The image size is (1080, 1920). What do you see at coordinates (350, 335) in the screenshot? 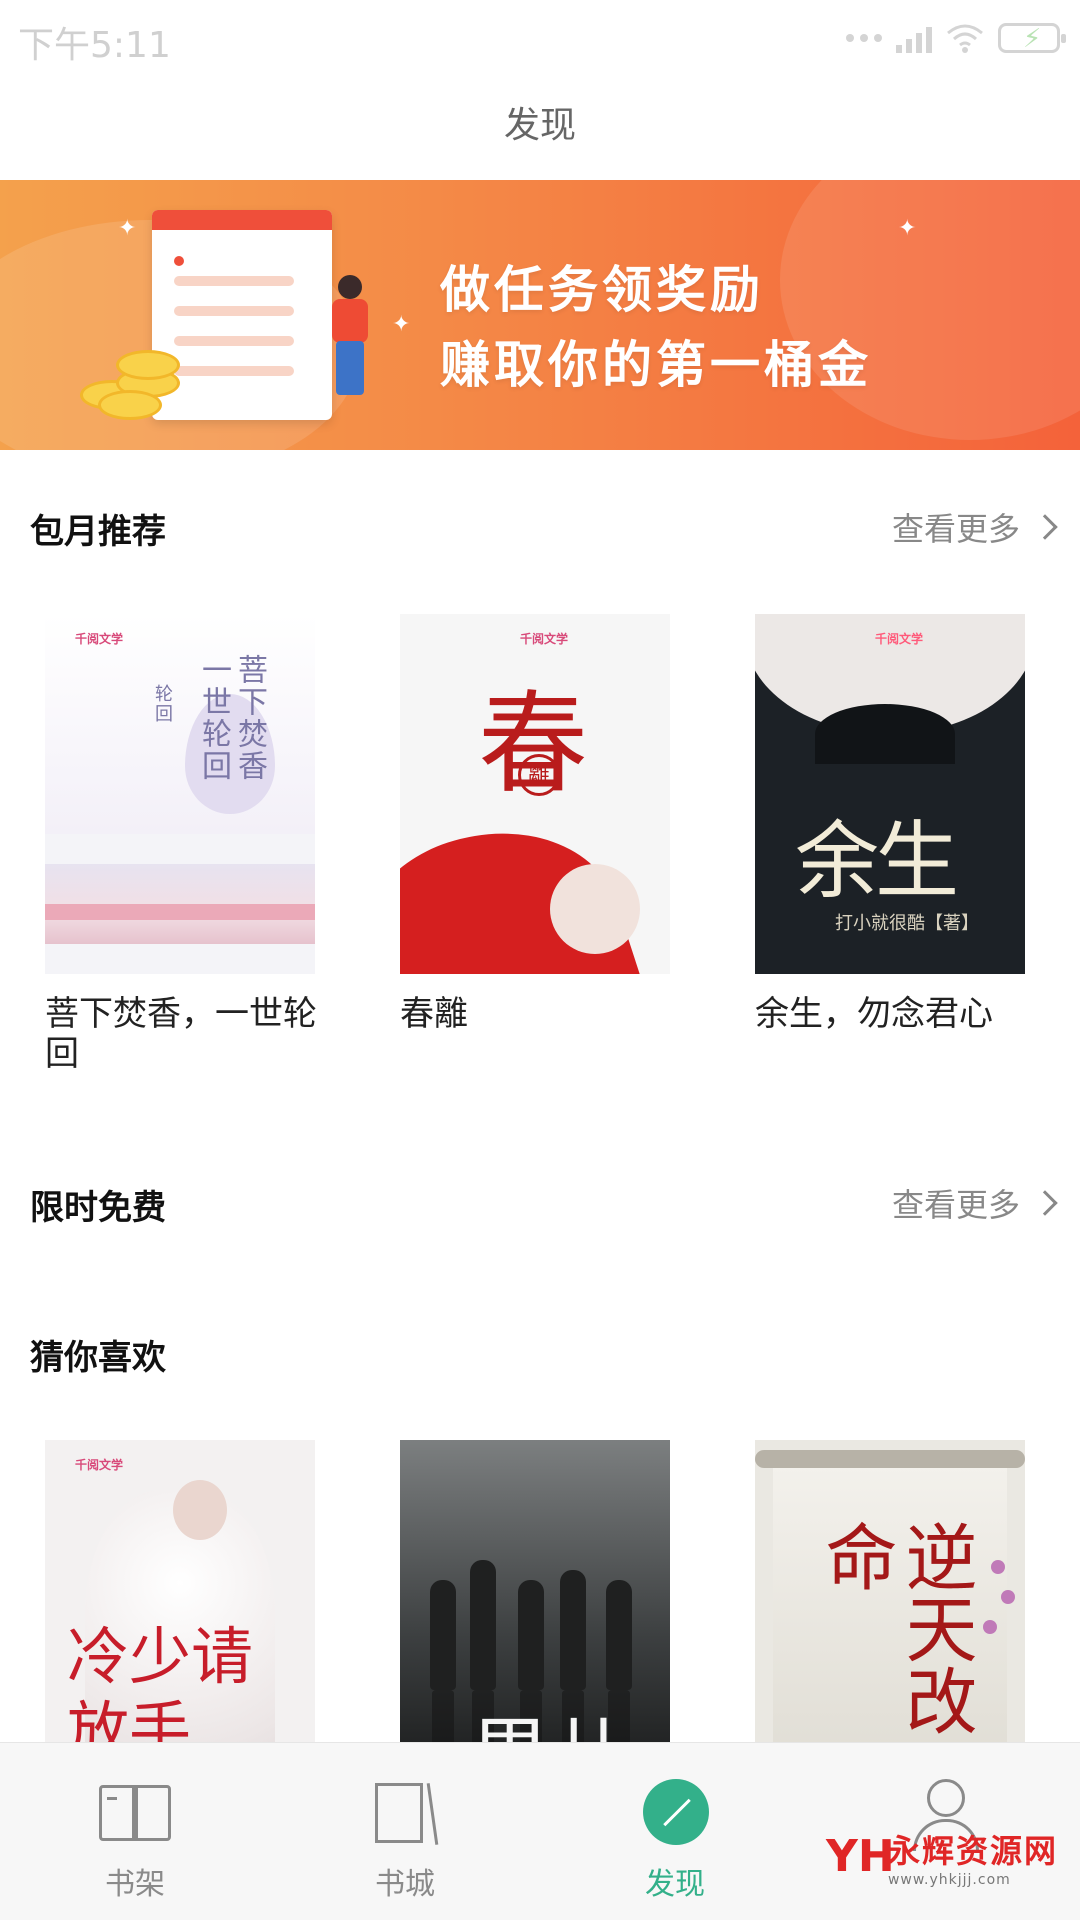
I see `person-illustration` at bounding box center [350, 335].